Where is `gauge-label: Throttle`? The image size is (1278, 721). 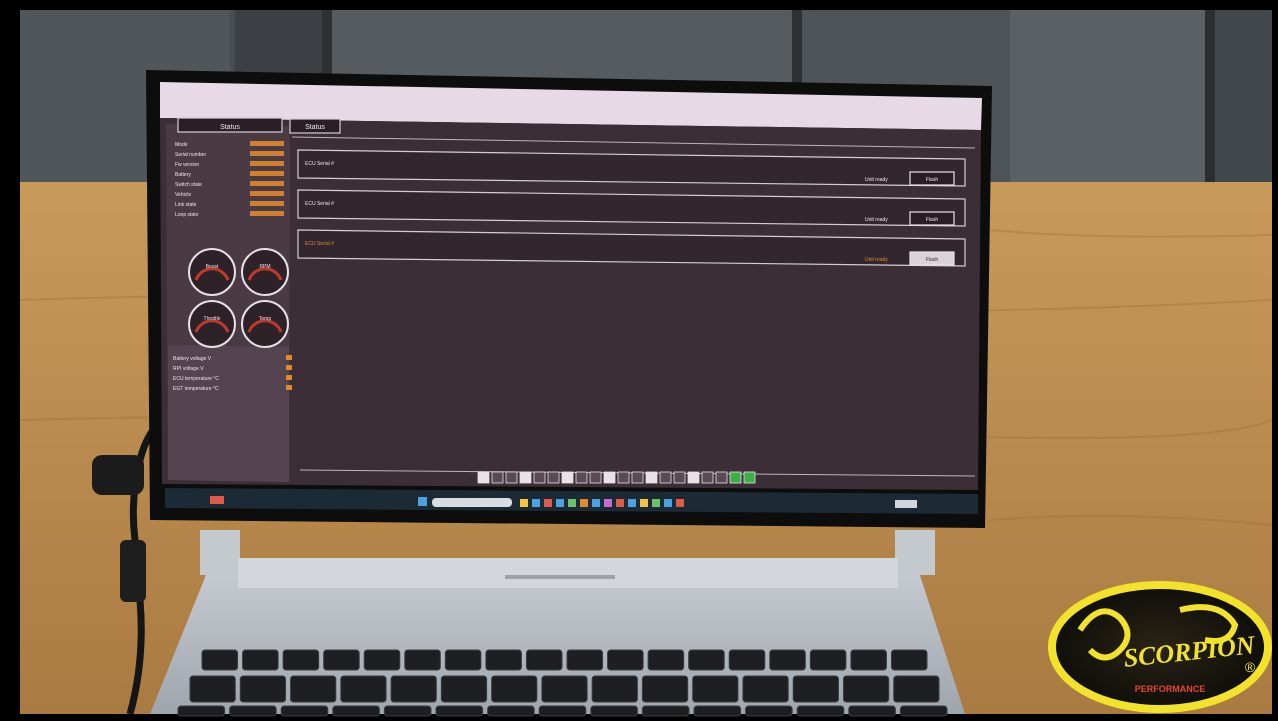
gauge-label: Throttle is located at coordinates (212, 319).